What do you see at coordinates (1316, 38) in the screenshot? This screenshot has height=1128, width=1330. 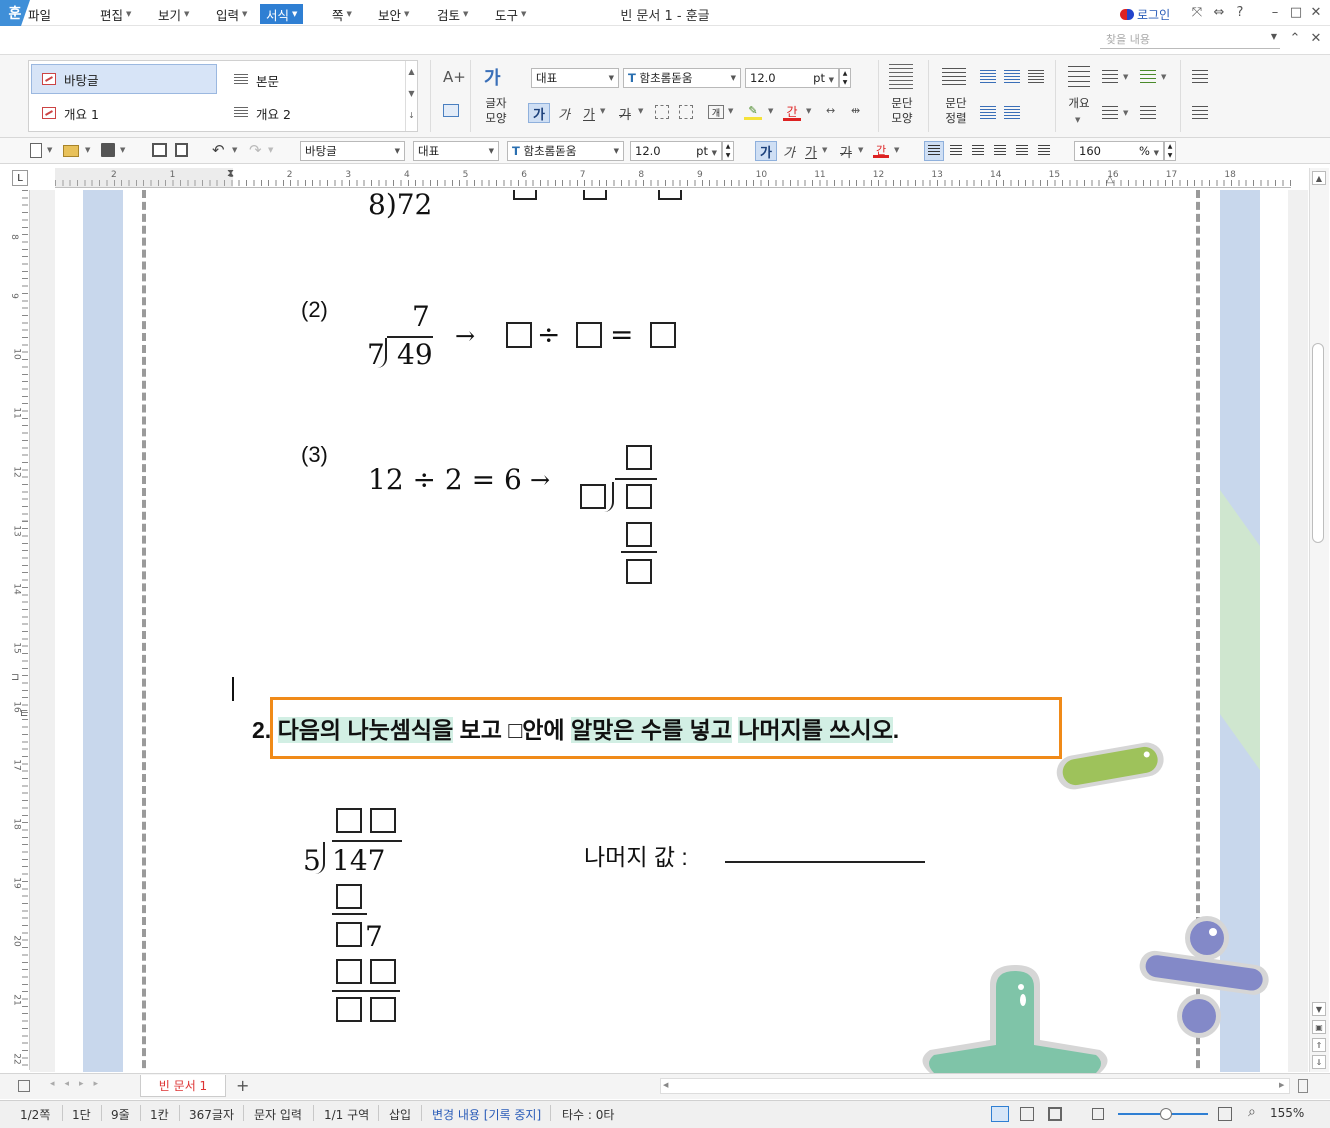 I see `close-doc-icon: ✕` at bounding box center [1316, 38].